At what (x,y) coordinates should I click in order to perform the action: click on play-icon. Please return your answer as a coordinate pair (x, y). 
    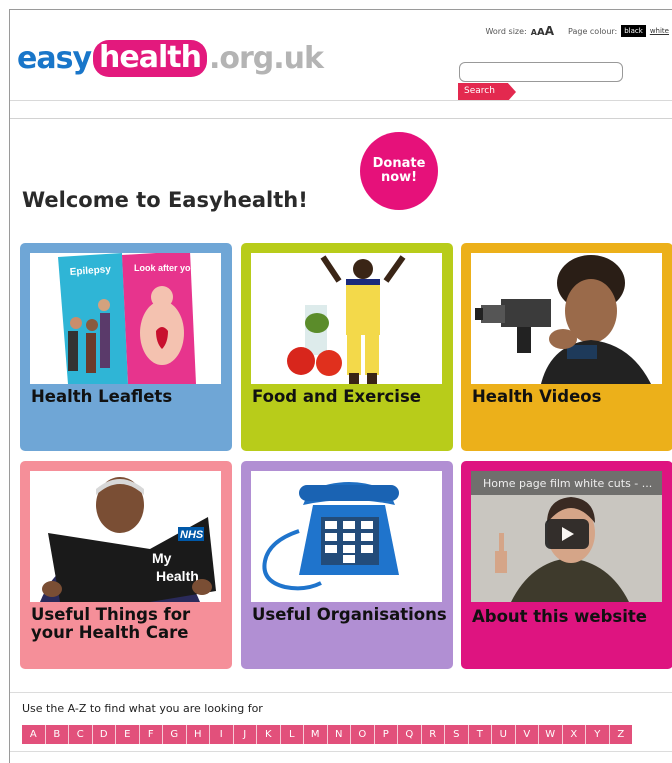
    Looking at the image, I should click on (567, 534).